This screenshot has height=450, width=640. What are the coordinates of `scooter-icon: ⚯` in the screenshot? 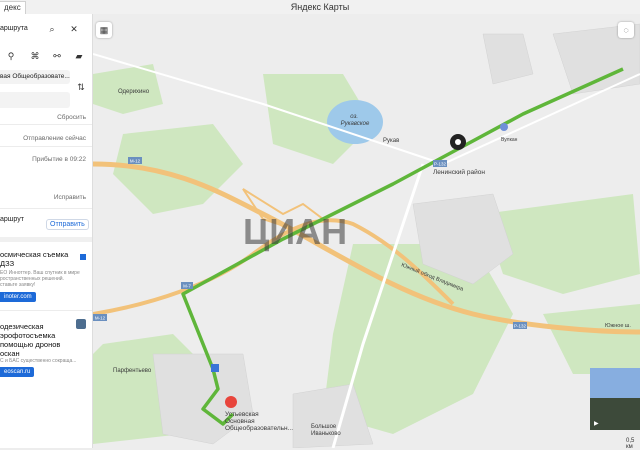 It's located at (57, 56).